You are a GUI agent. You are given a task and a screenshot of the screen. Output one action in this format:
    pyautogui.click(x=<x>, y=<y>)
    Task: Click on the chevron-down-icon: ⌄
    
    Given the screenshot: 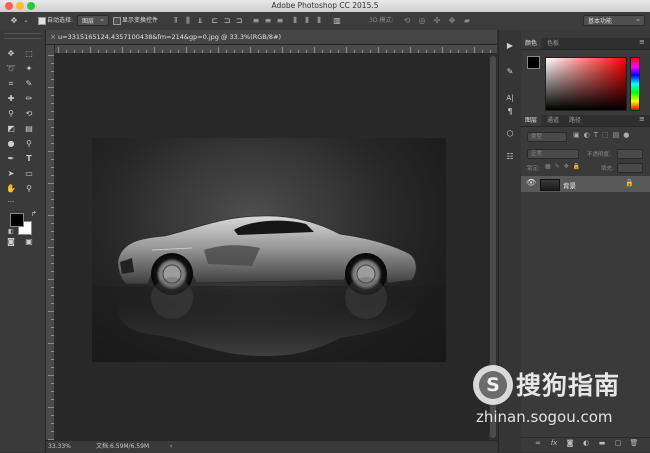 What is the action you would take?
    pyautogui.click(x=26, y=20)
    